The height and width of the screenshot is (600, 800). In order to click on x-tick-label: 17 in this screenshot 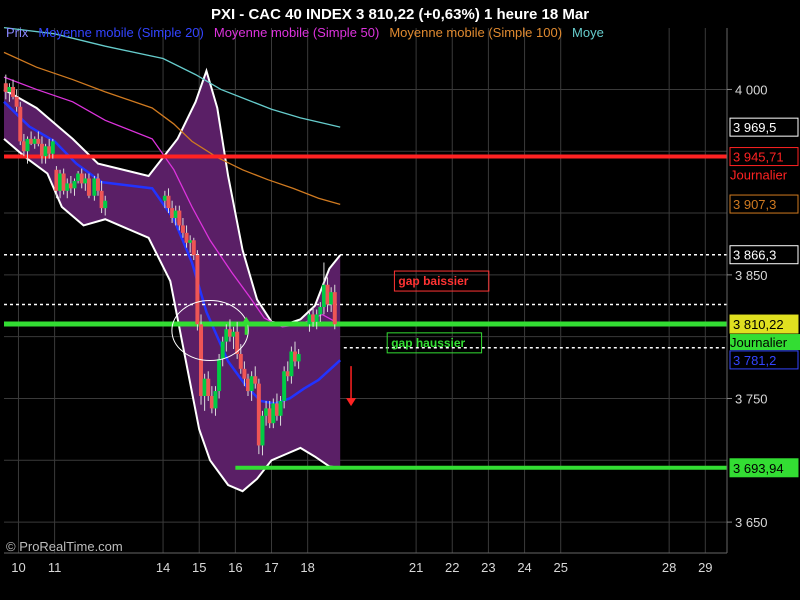, I will do `click(271, 567)`.